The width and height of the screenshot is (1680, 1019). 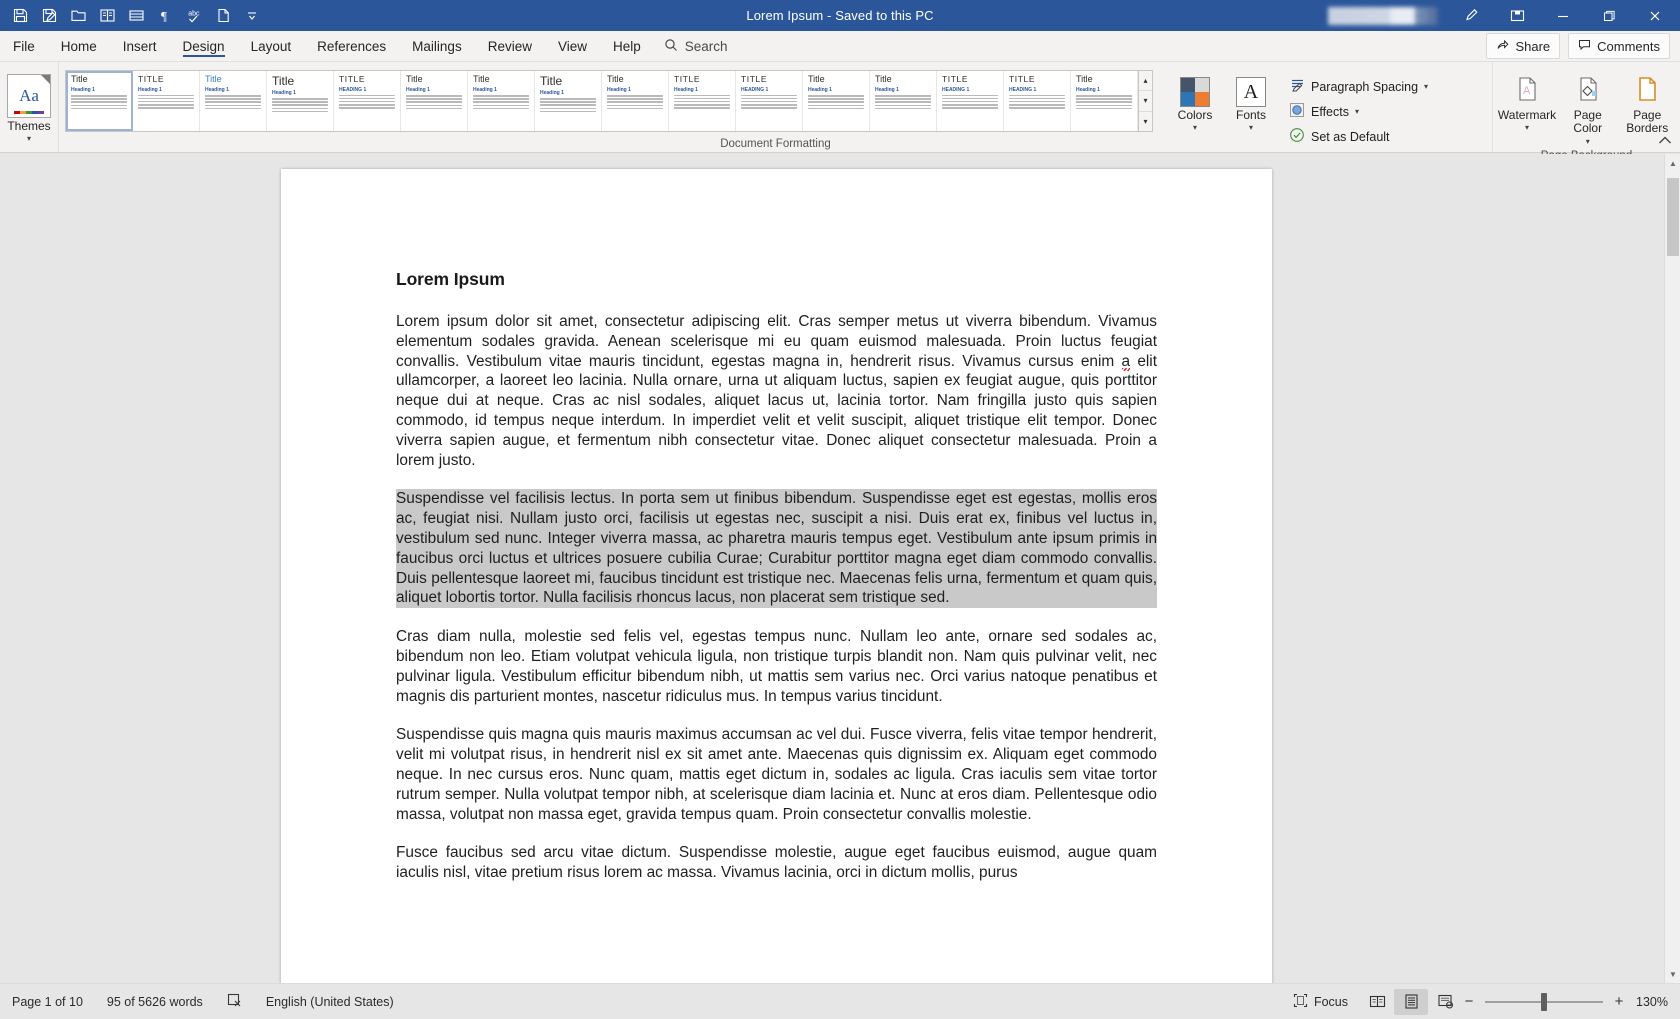 I want to click on tab-design: Design, so click(x=204, y=46).